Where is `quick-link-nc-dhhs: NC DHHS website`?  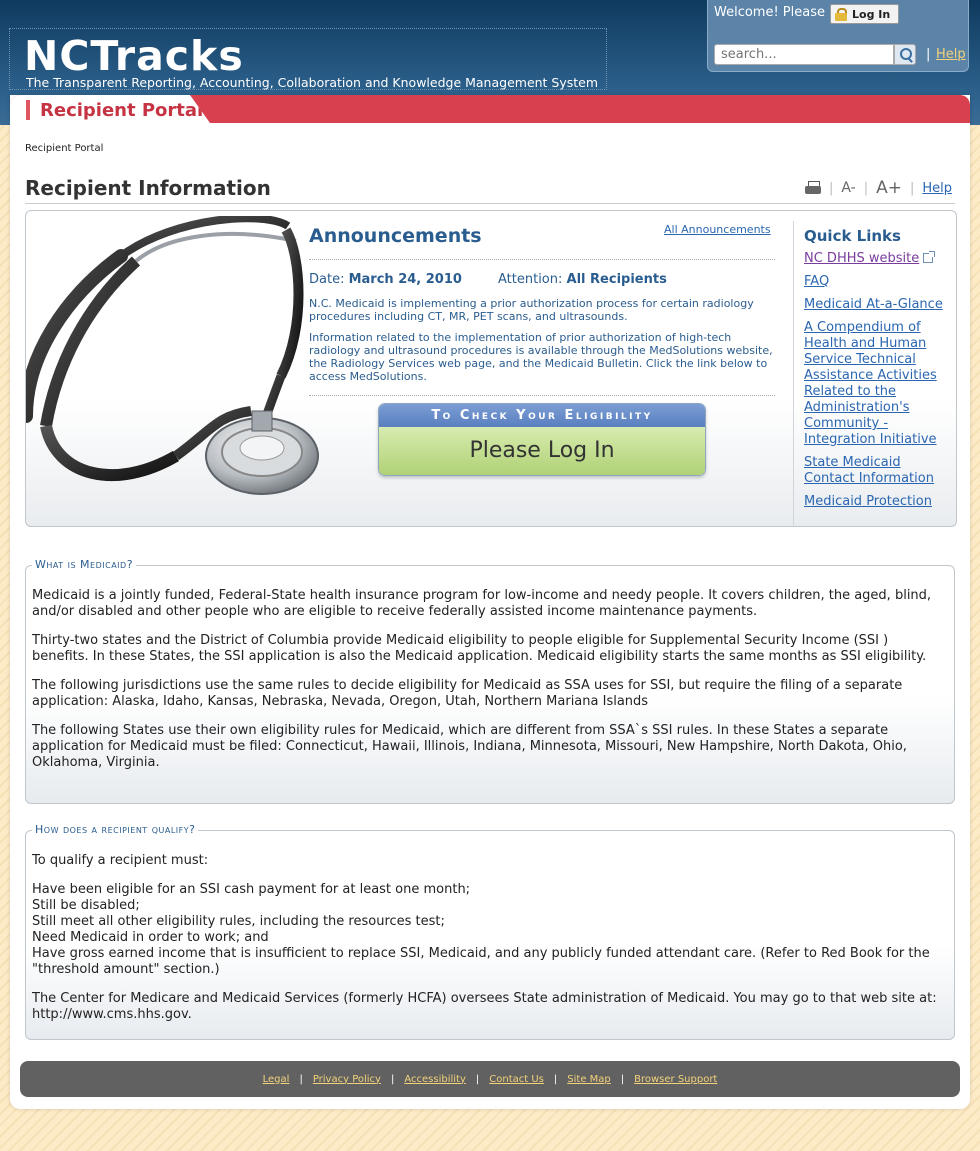 quick-link-nc-dhhs: NC DHHS website is located at coordinates (861, 258).